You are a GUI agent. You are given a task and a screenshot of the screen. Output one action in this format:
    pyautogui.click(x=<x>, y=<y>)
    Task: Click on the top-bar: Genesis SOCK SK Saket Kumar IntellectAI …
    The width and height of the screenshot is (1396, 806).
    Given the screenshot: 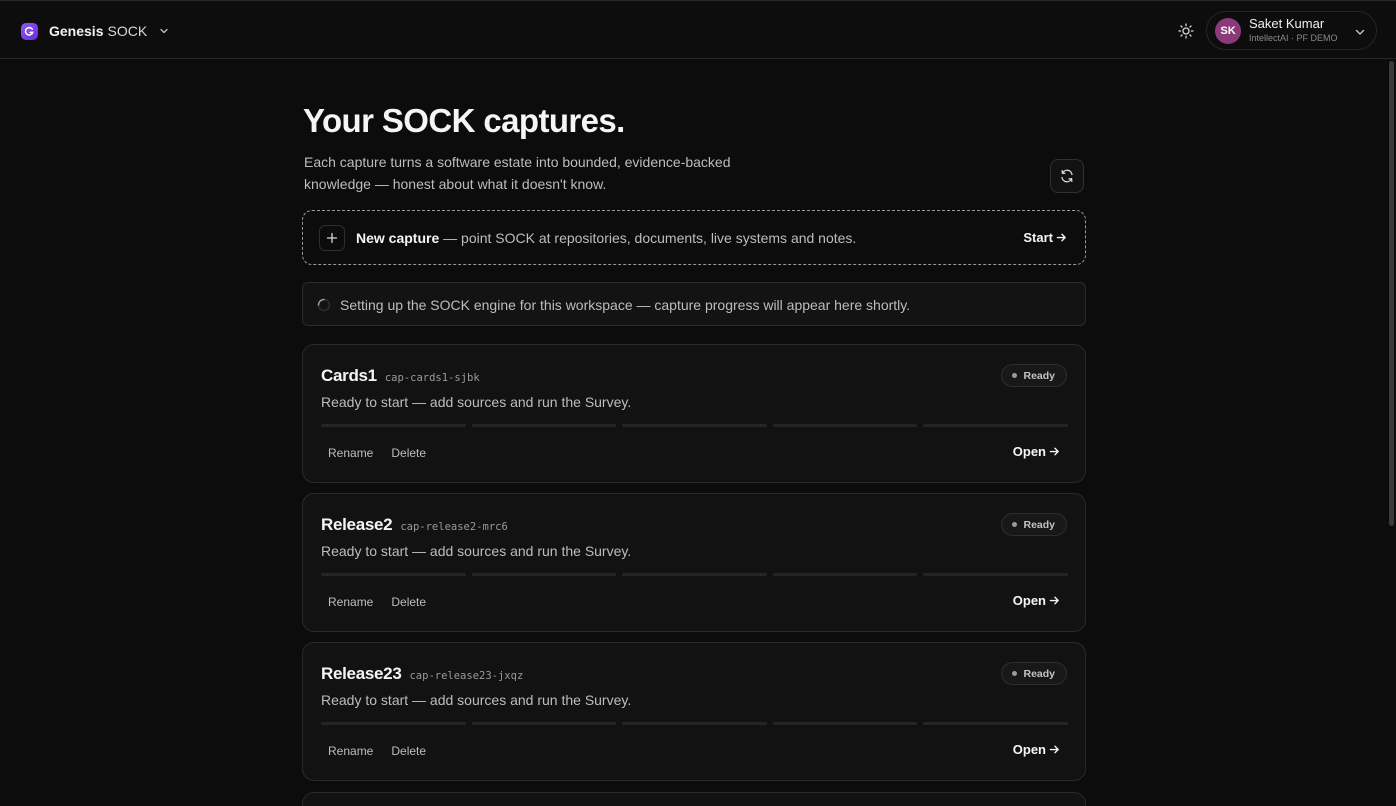 What is the action you would take?
    pyautogui.click(x=698, y=29)
    